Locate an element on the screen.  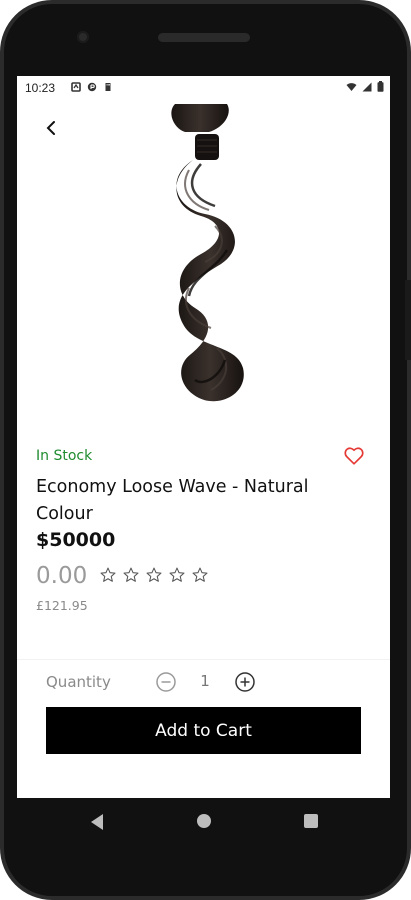
nav-home-icon is located at coordinates (204, 821).